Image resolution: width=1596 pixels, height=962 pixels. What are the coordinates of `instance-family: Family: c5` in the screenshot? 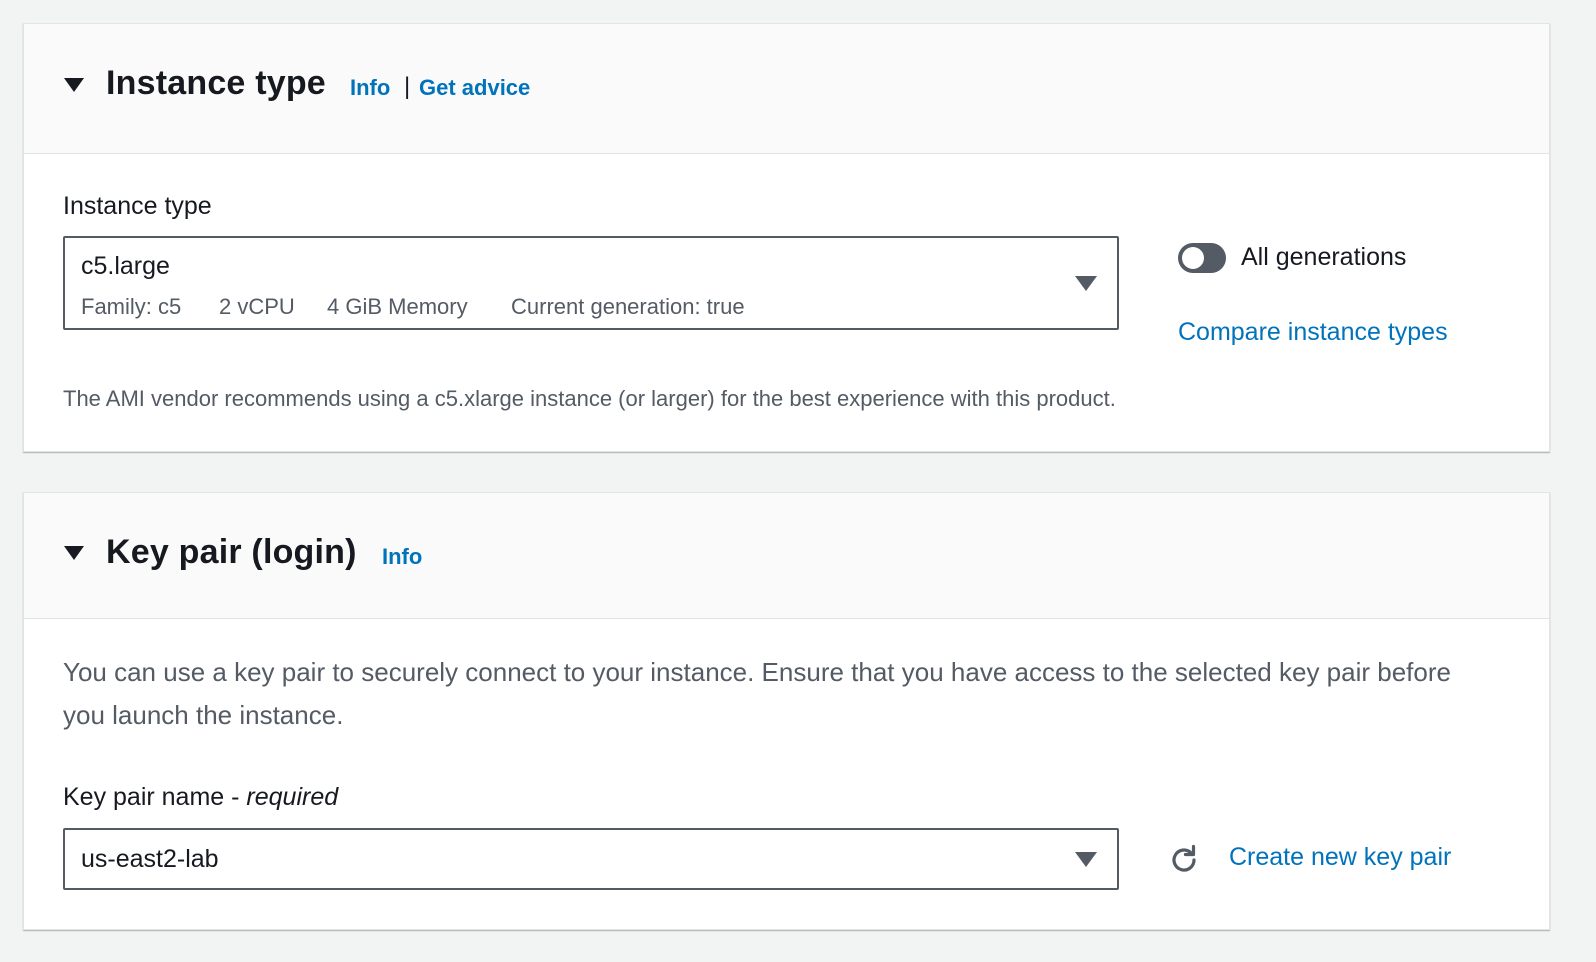 It's located at (131, 306).